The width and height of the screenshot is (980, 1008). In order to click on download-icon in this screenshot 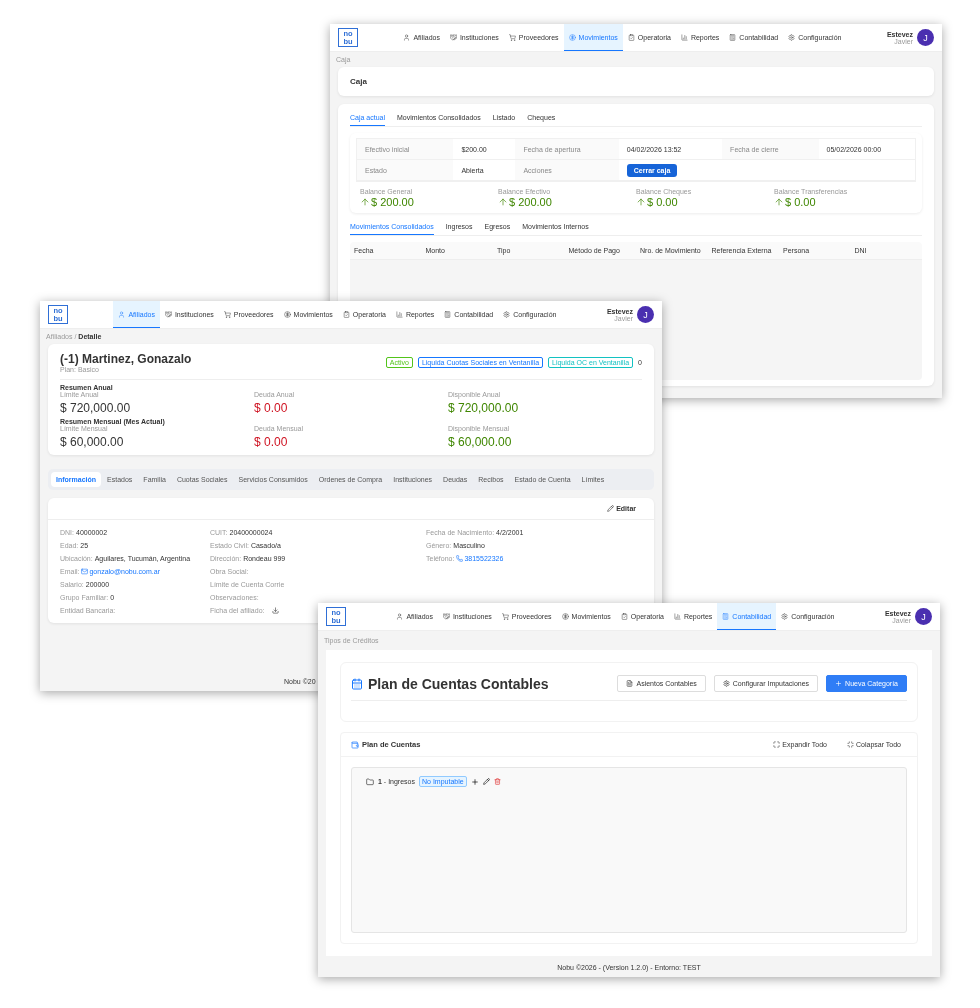, I will do `click(276, 610)`.